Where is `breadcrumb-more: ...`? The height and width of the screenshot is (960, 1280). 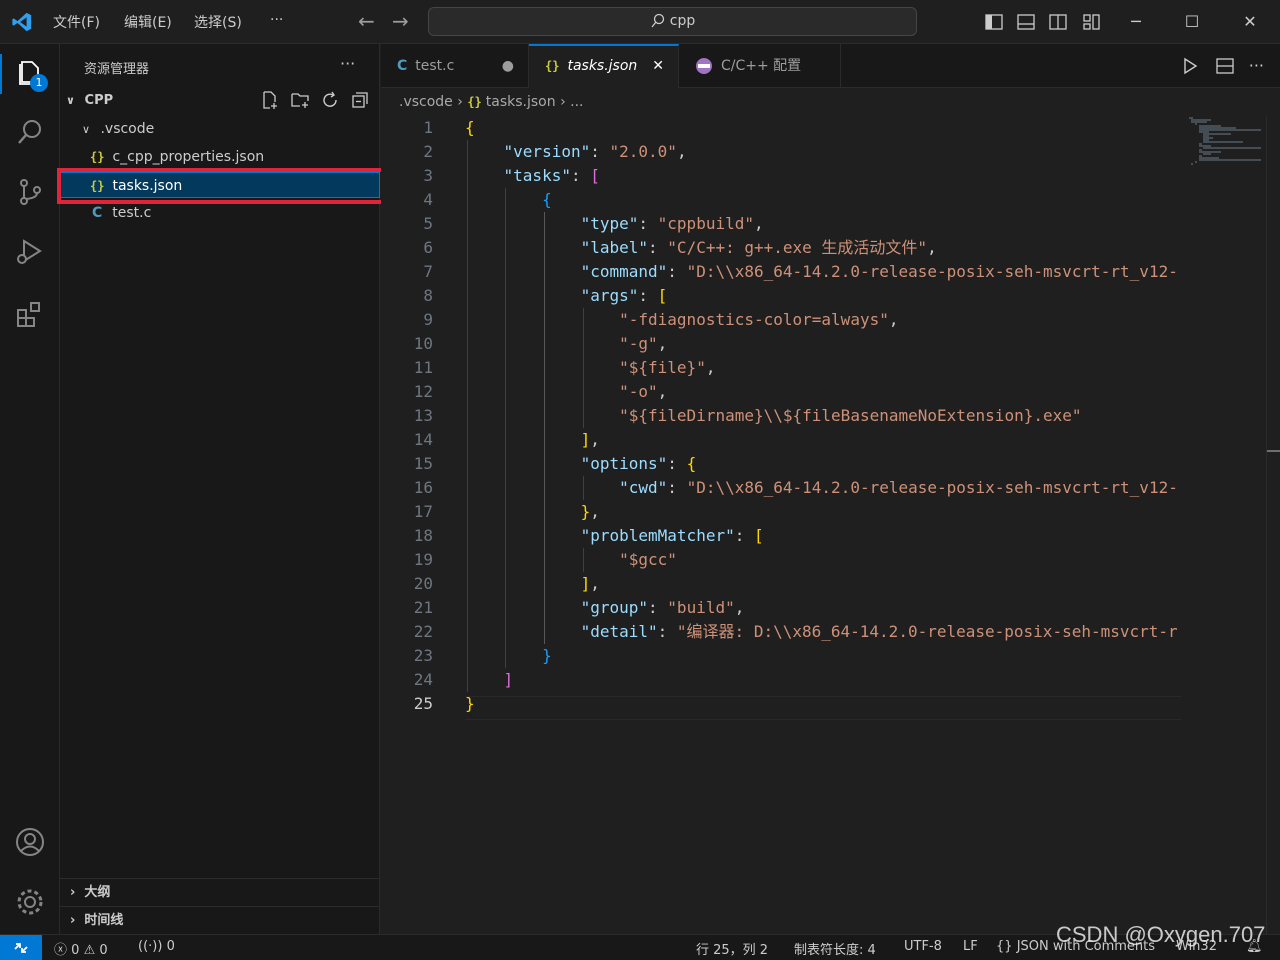
breadcrumb-more: ... is located at coordinates (576, 102).